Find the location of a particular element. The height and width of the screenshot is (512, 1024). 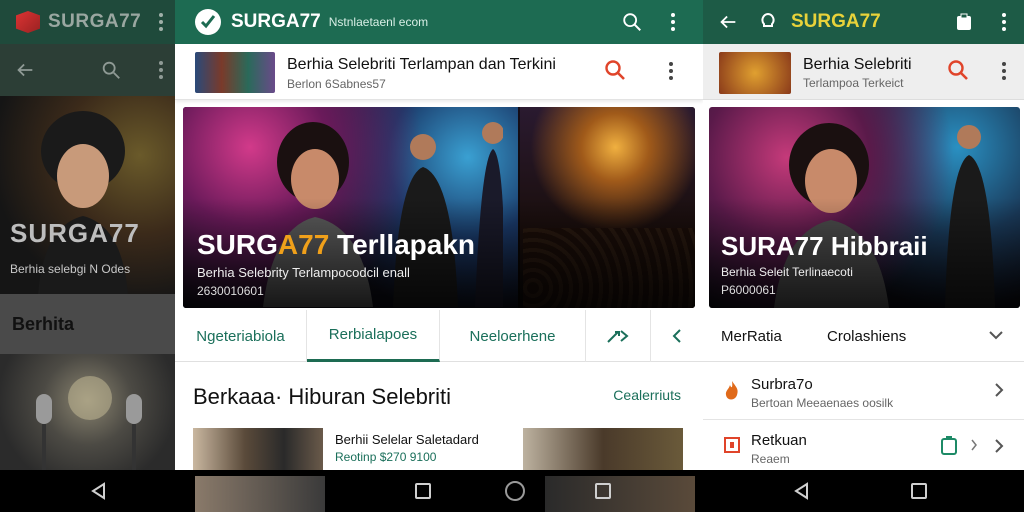

hero-title-part-a: SURG is located at coordinates (237, 244).